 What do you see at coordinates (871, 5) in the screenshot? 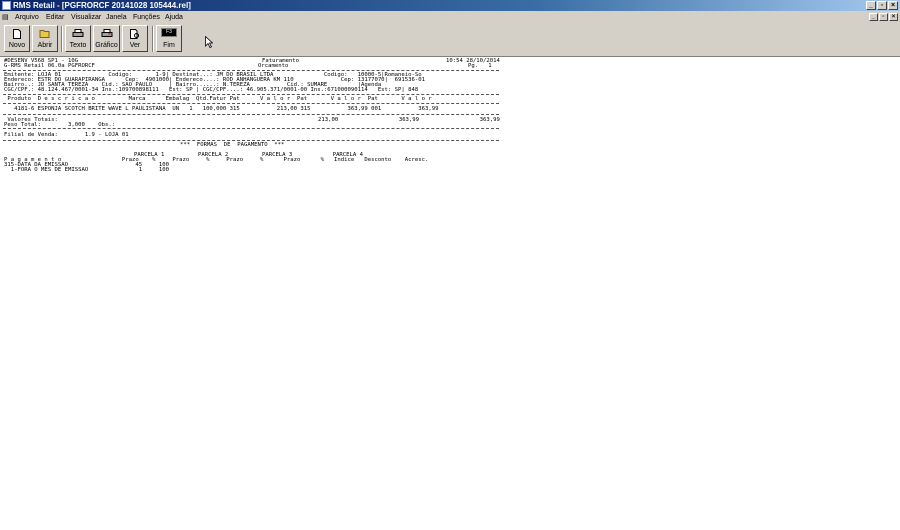
I see `minimize-button: _` at bounding box center [871, 5].